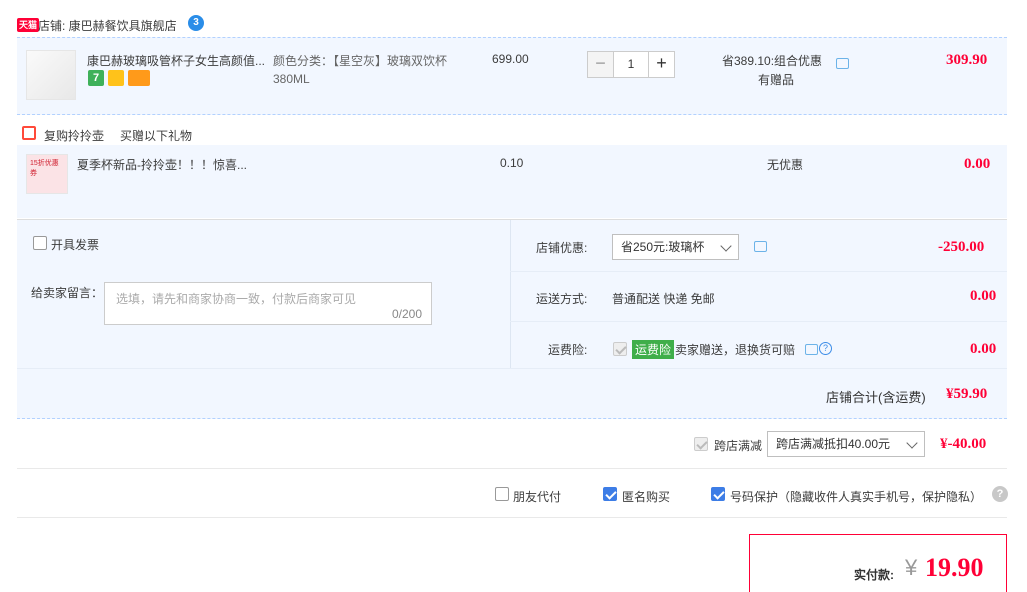  Describe the element at coordinates (856, 497) in the screenshot. I see `number-protect-label: 号码保护（隐藏收件人真实手机号，保护隐私）` at that location.